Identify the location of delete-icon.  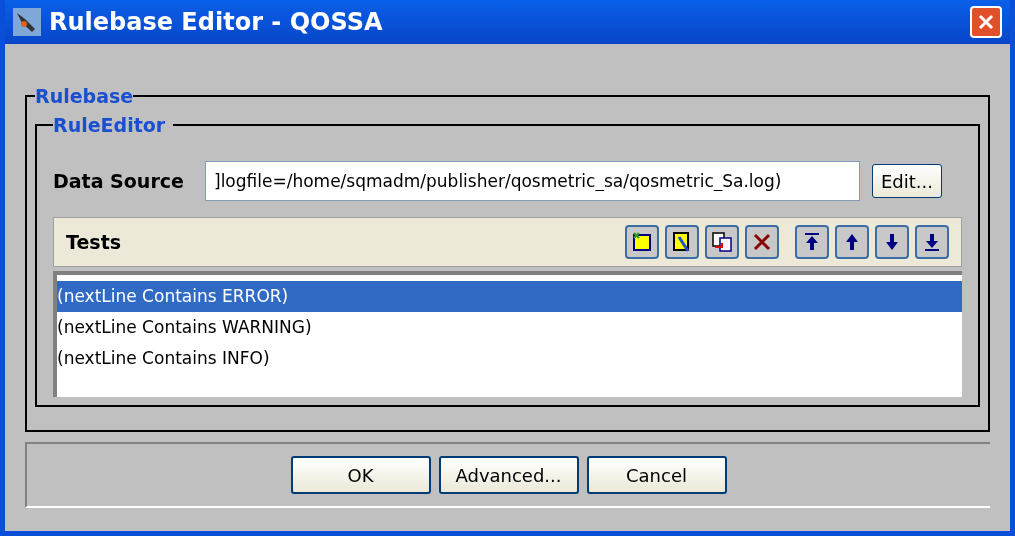
(762, 242).